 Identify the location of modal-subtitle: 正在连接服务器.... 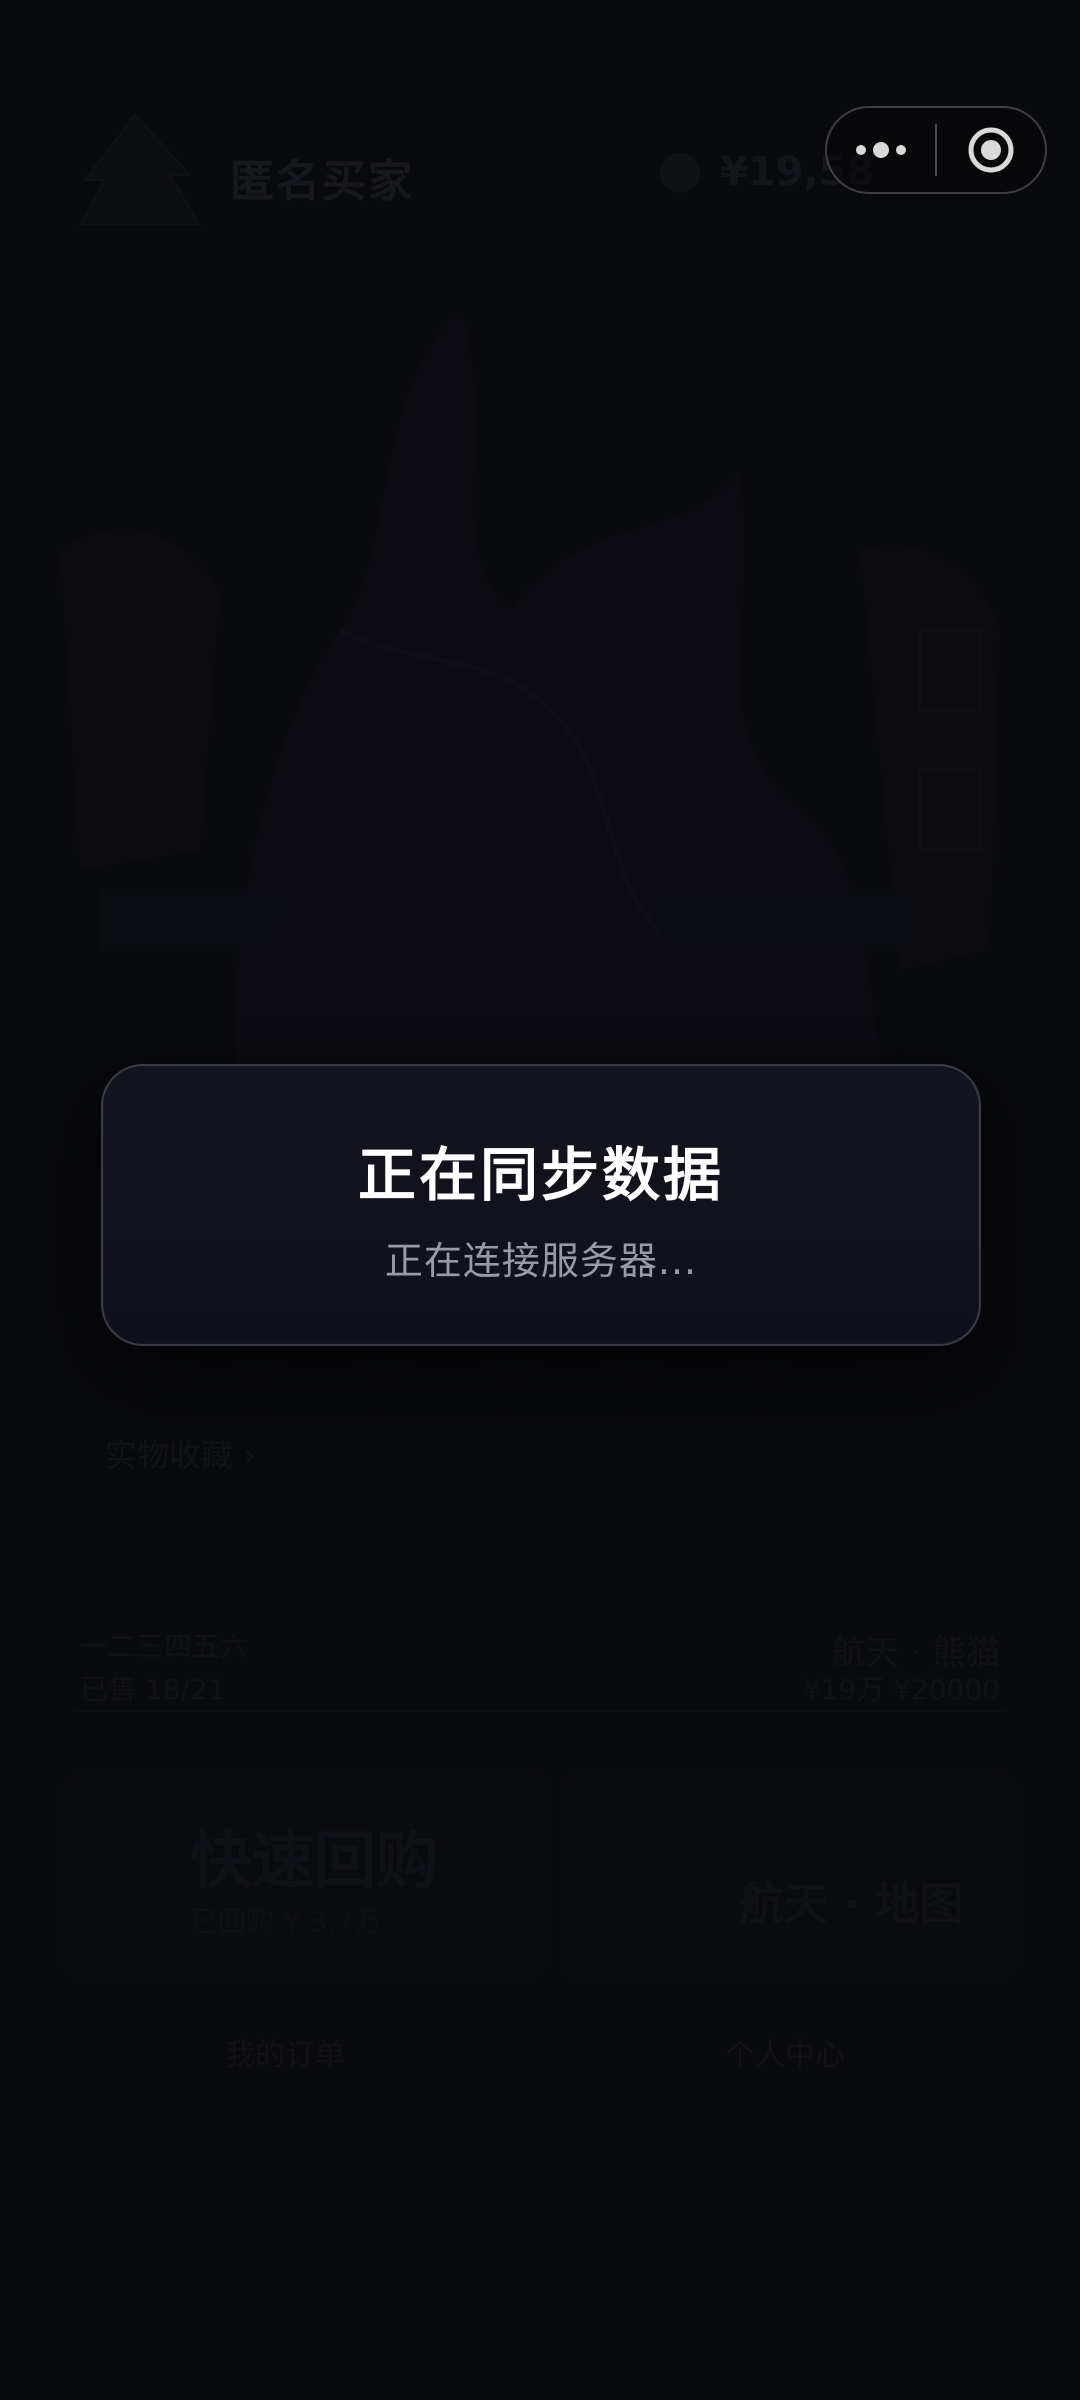
(541, 1261).